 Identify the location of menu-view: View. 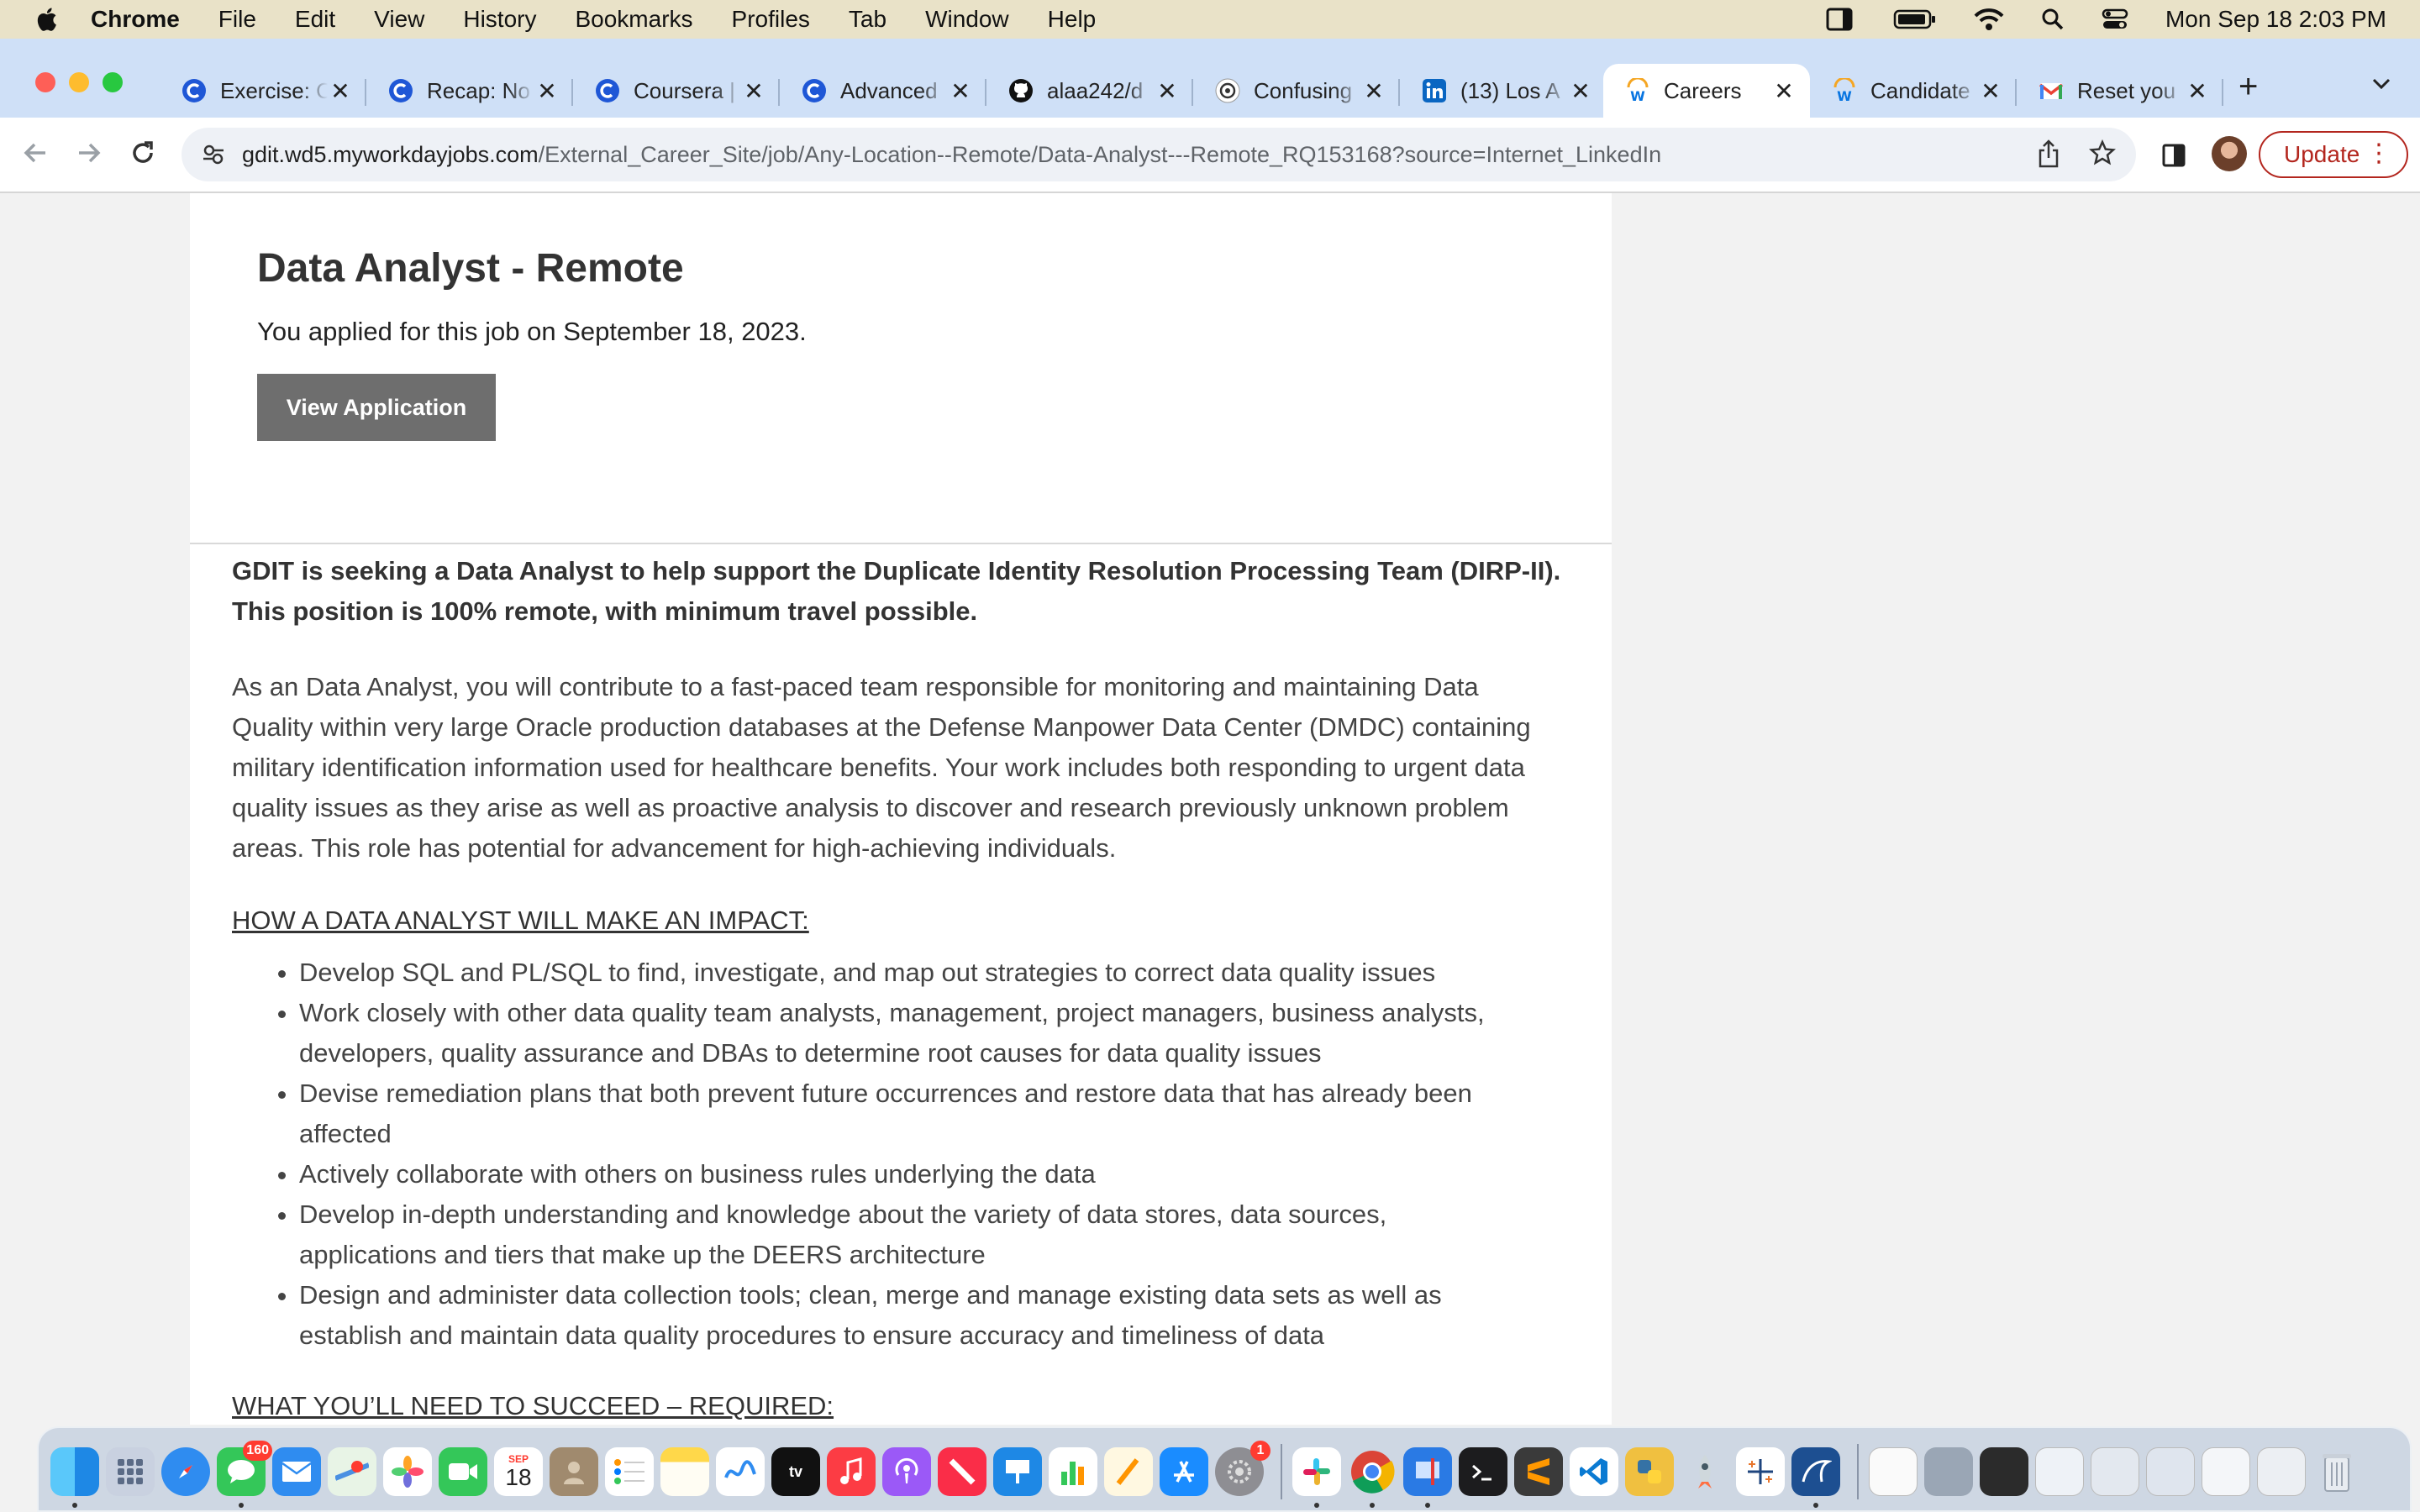
(399, 19).